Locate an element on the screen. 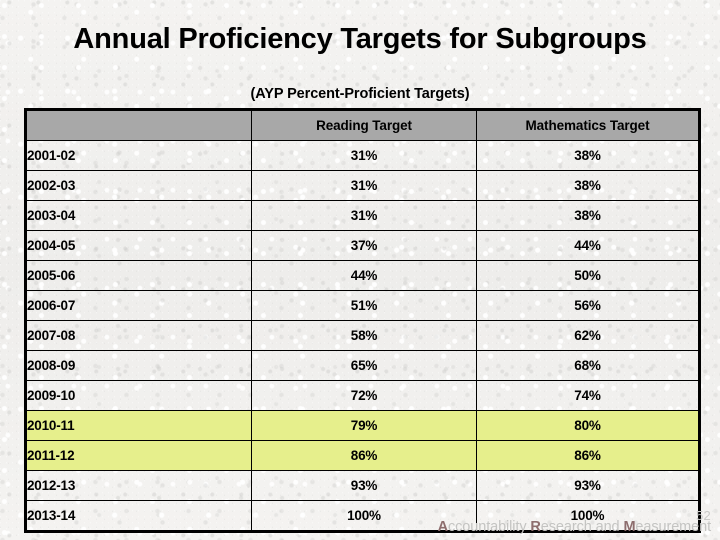 The image size is (720, 540). table-row: 2001-02 31% 38% is located at coordinates (362, 155).